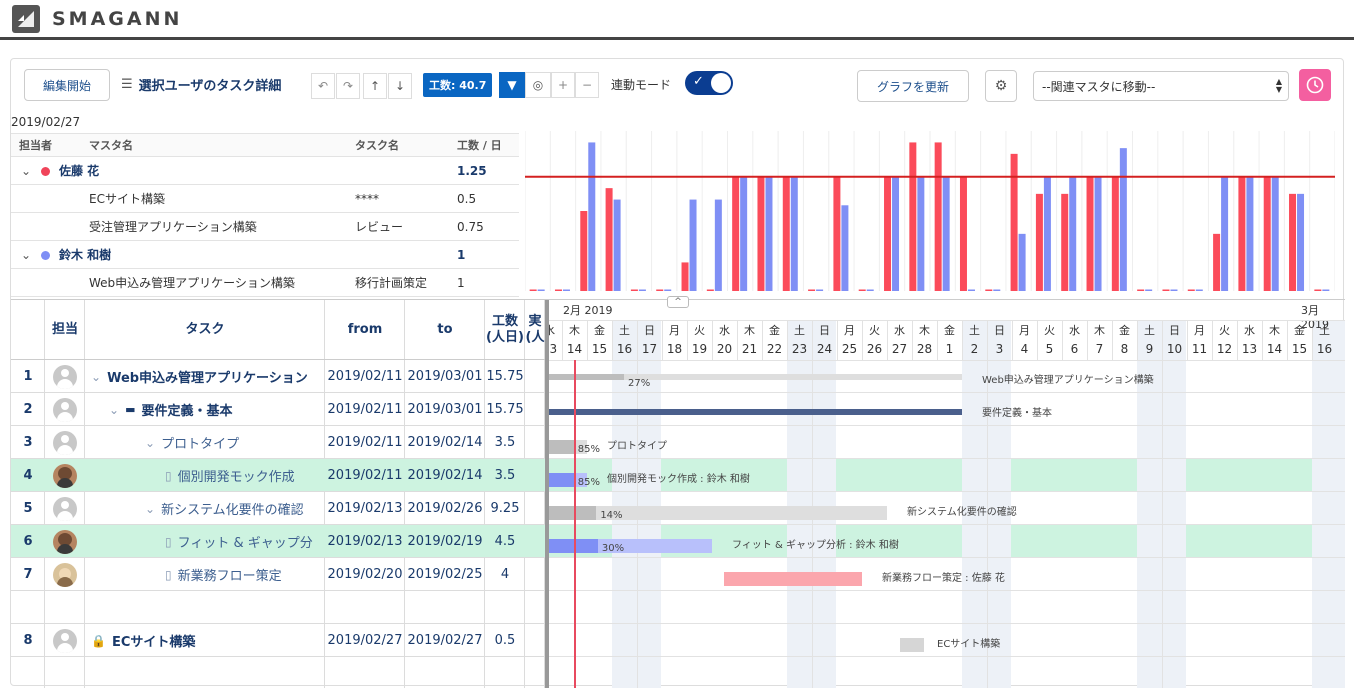 This screenshot has width=1354, height=694. What do you see at coordinates (505, 541) in the screenshot?
I see `workload-cell: 4.5` at bounding box center [505, 541].